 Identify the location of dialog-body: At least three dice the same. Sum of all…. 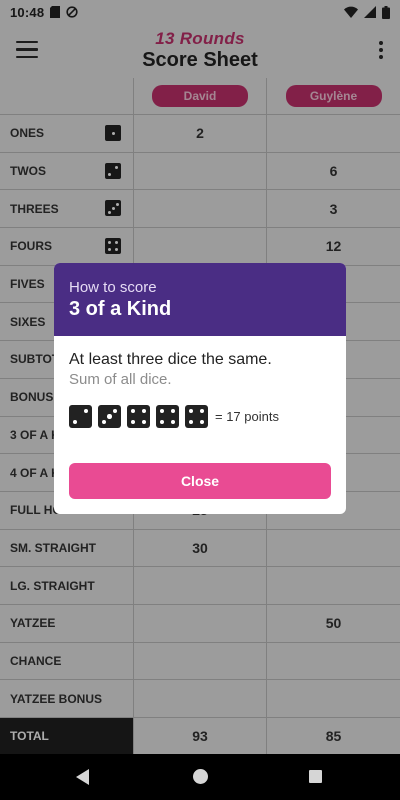
(200, 382).